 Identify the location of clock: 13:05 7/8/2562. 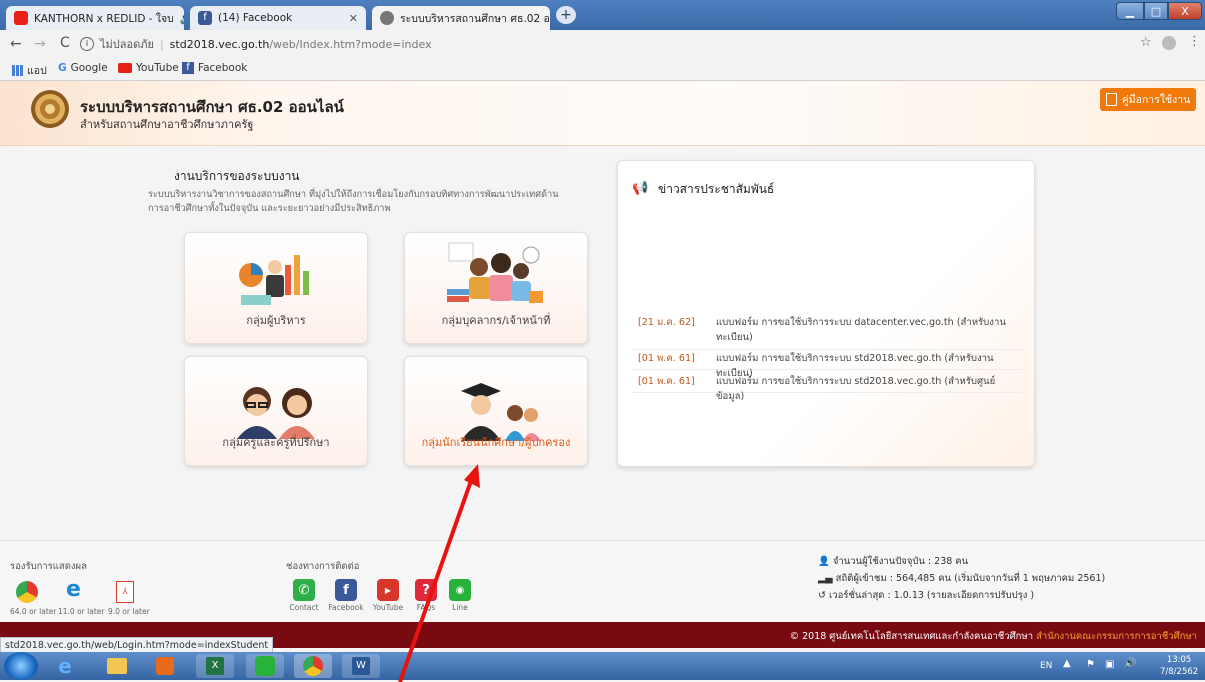
(1179, 666).